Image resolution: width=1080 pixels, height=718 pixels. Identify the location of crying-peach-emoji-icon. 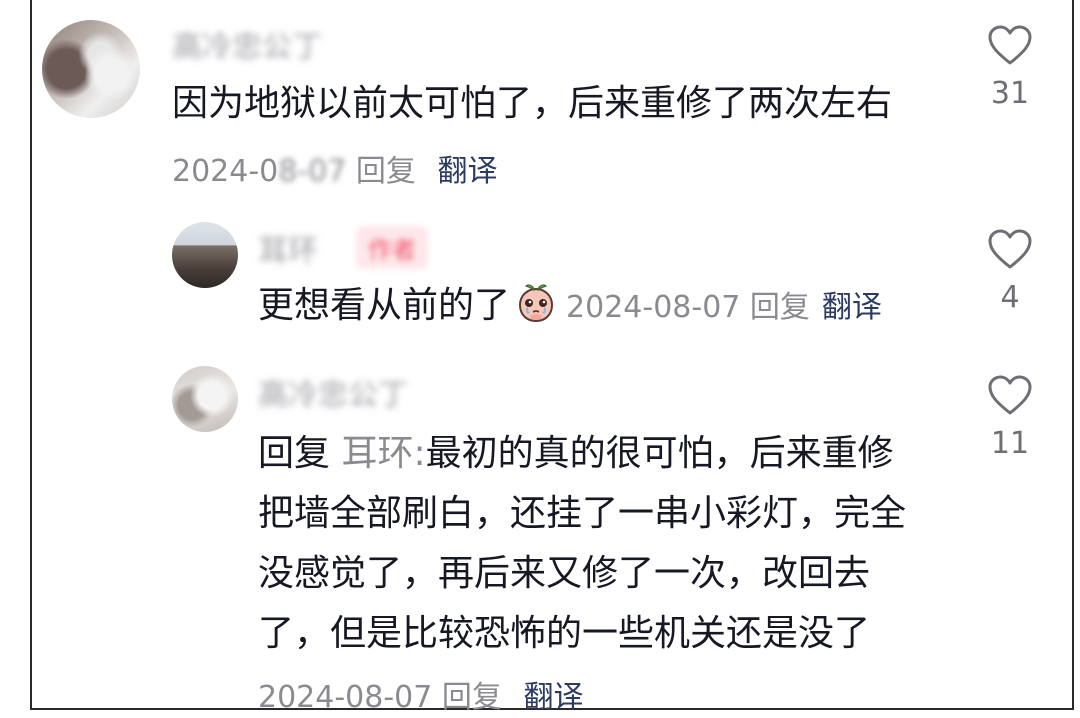
(536, 303).